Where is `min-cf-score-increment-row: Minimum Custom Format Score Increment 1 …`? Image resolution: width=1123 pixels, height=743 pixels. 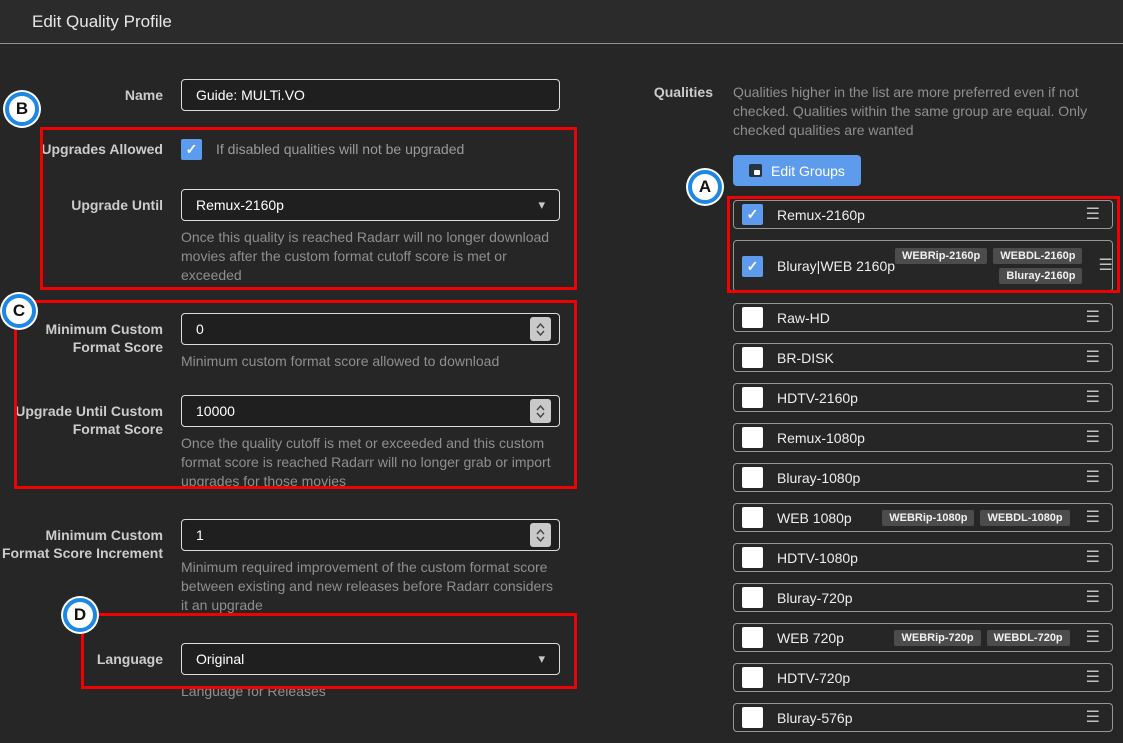 min-cf-score-increment-row: Minimum Custom Format Score Increment 1 … is located at coordinates (305, 567).